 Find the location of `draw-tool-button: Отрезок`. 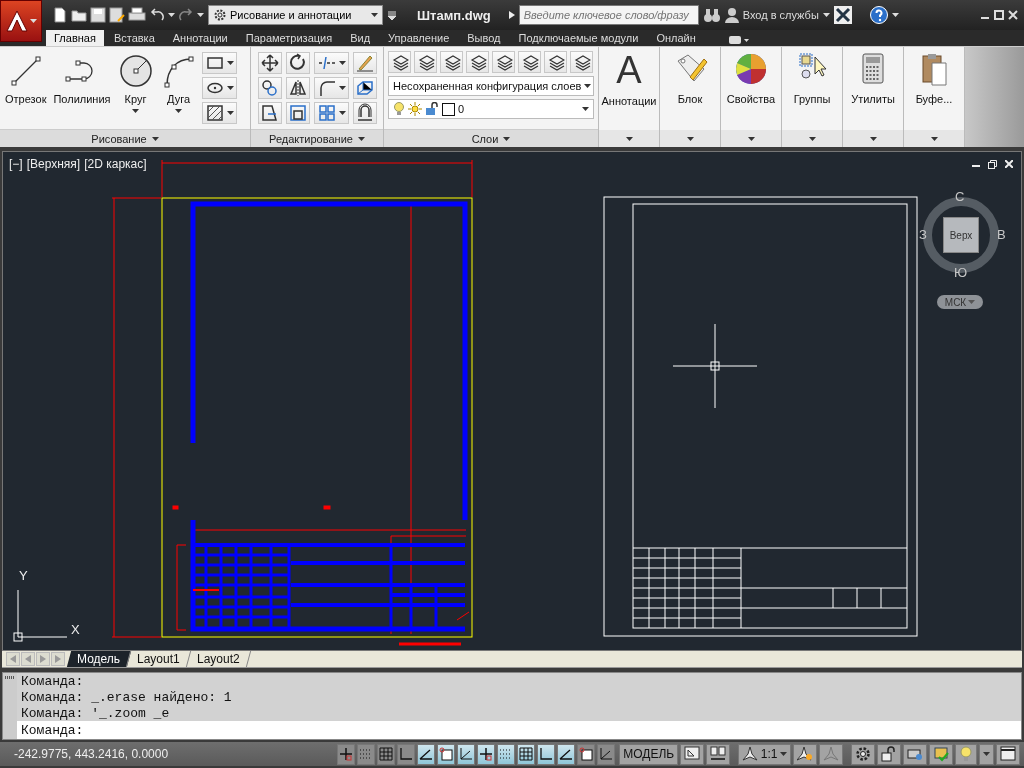

draw-tool-button: Отрезок is located at coordinates (26, 79).